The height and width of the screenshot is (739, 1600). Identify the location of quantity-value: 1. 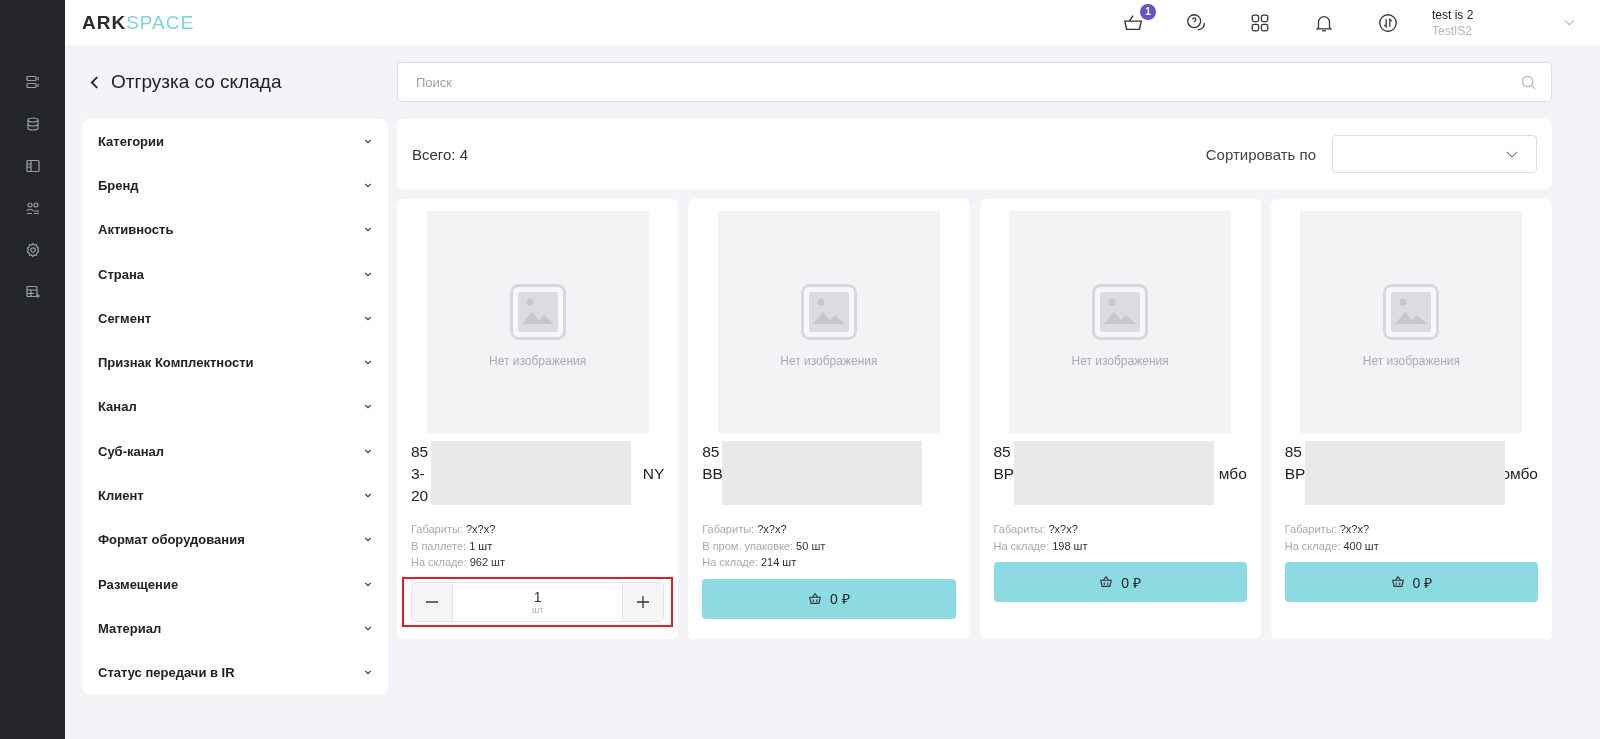
(537, 596).